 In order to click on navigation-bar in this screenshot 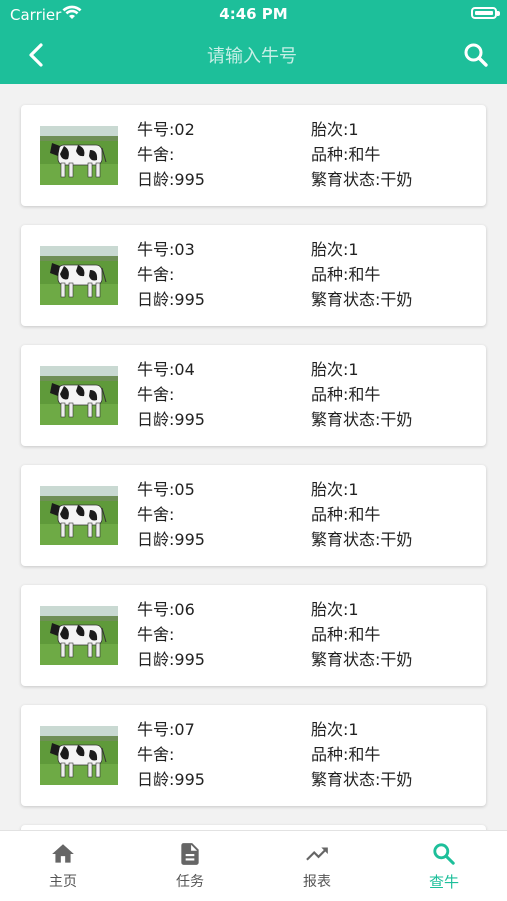, I will do `click(253, 55)`.